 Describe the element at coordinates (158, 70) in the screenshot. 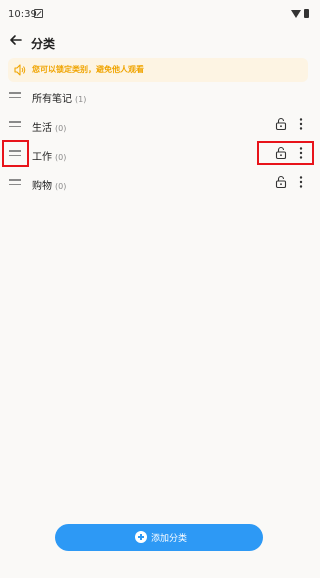

I see `lock-tip-banner: 您可以锁定类别，避免他人观看` at that location.